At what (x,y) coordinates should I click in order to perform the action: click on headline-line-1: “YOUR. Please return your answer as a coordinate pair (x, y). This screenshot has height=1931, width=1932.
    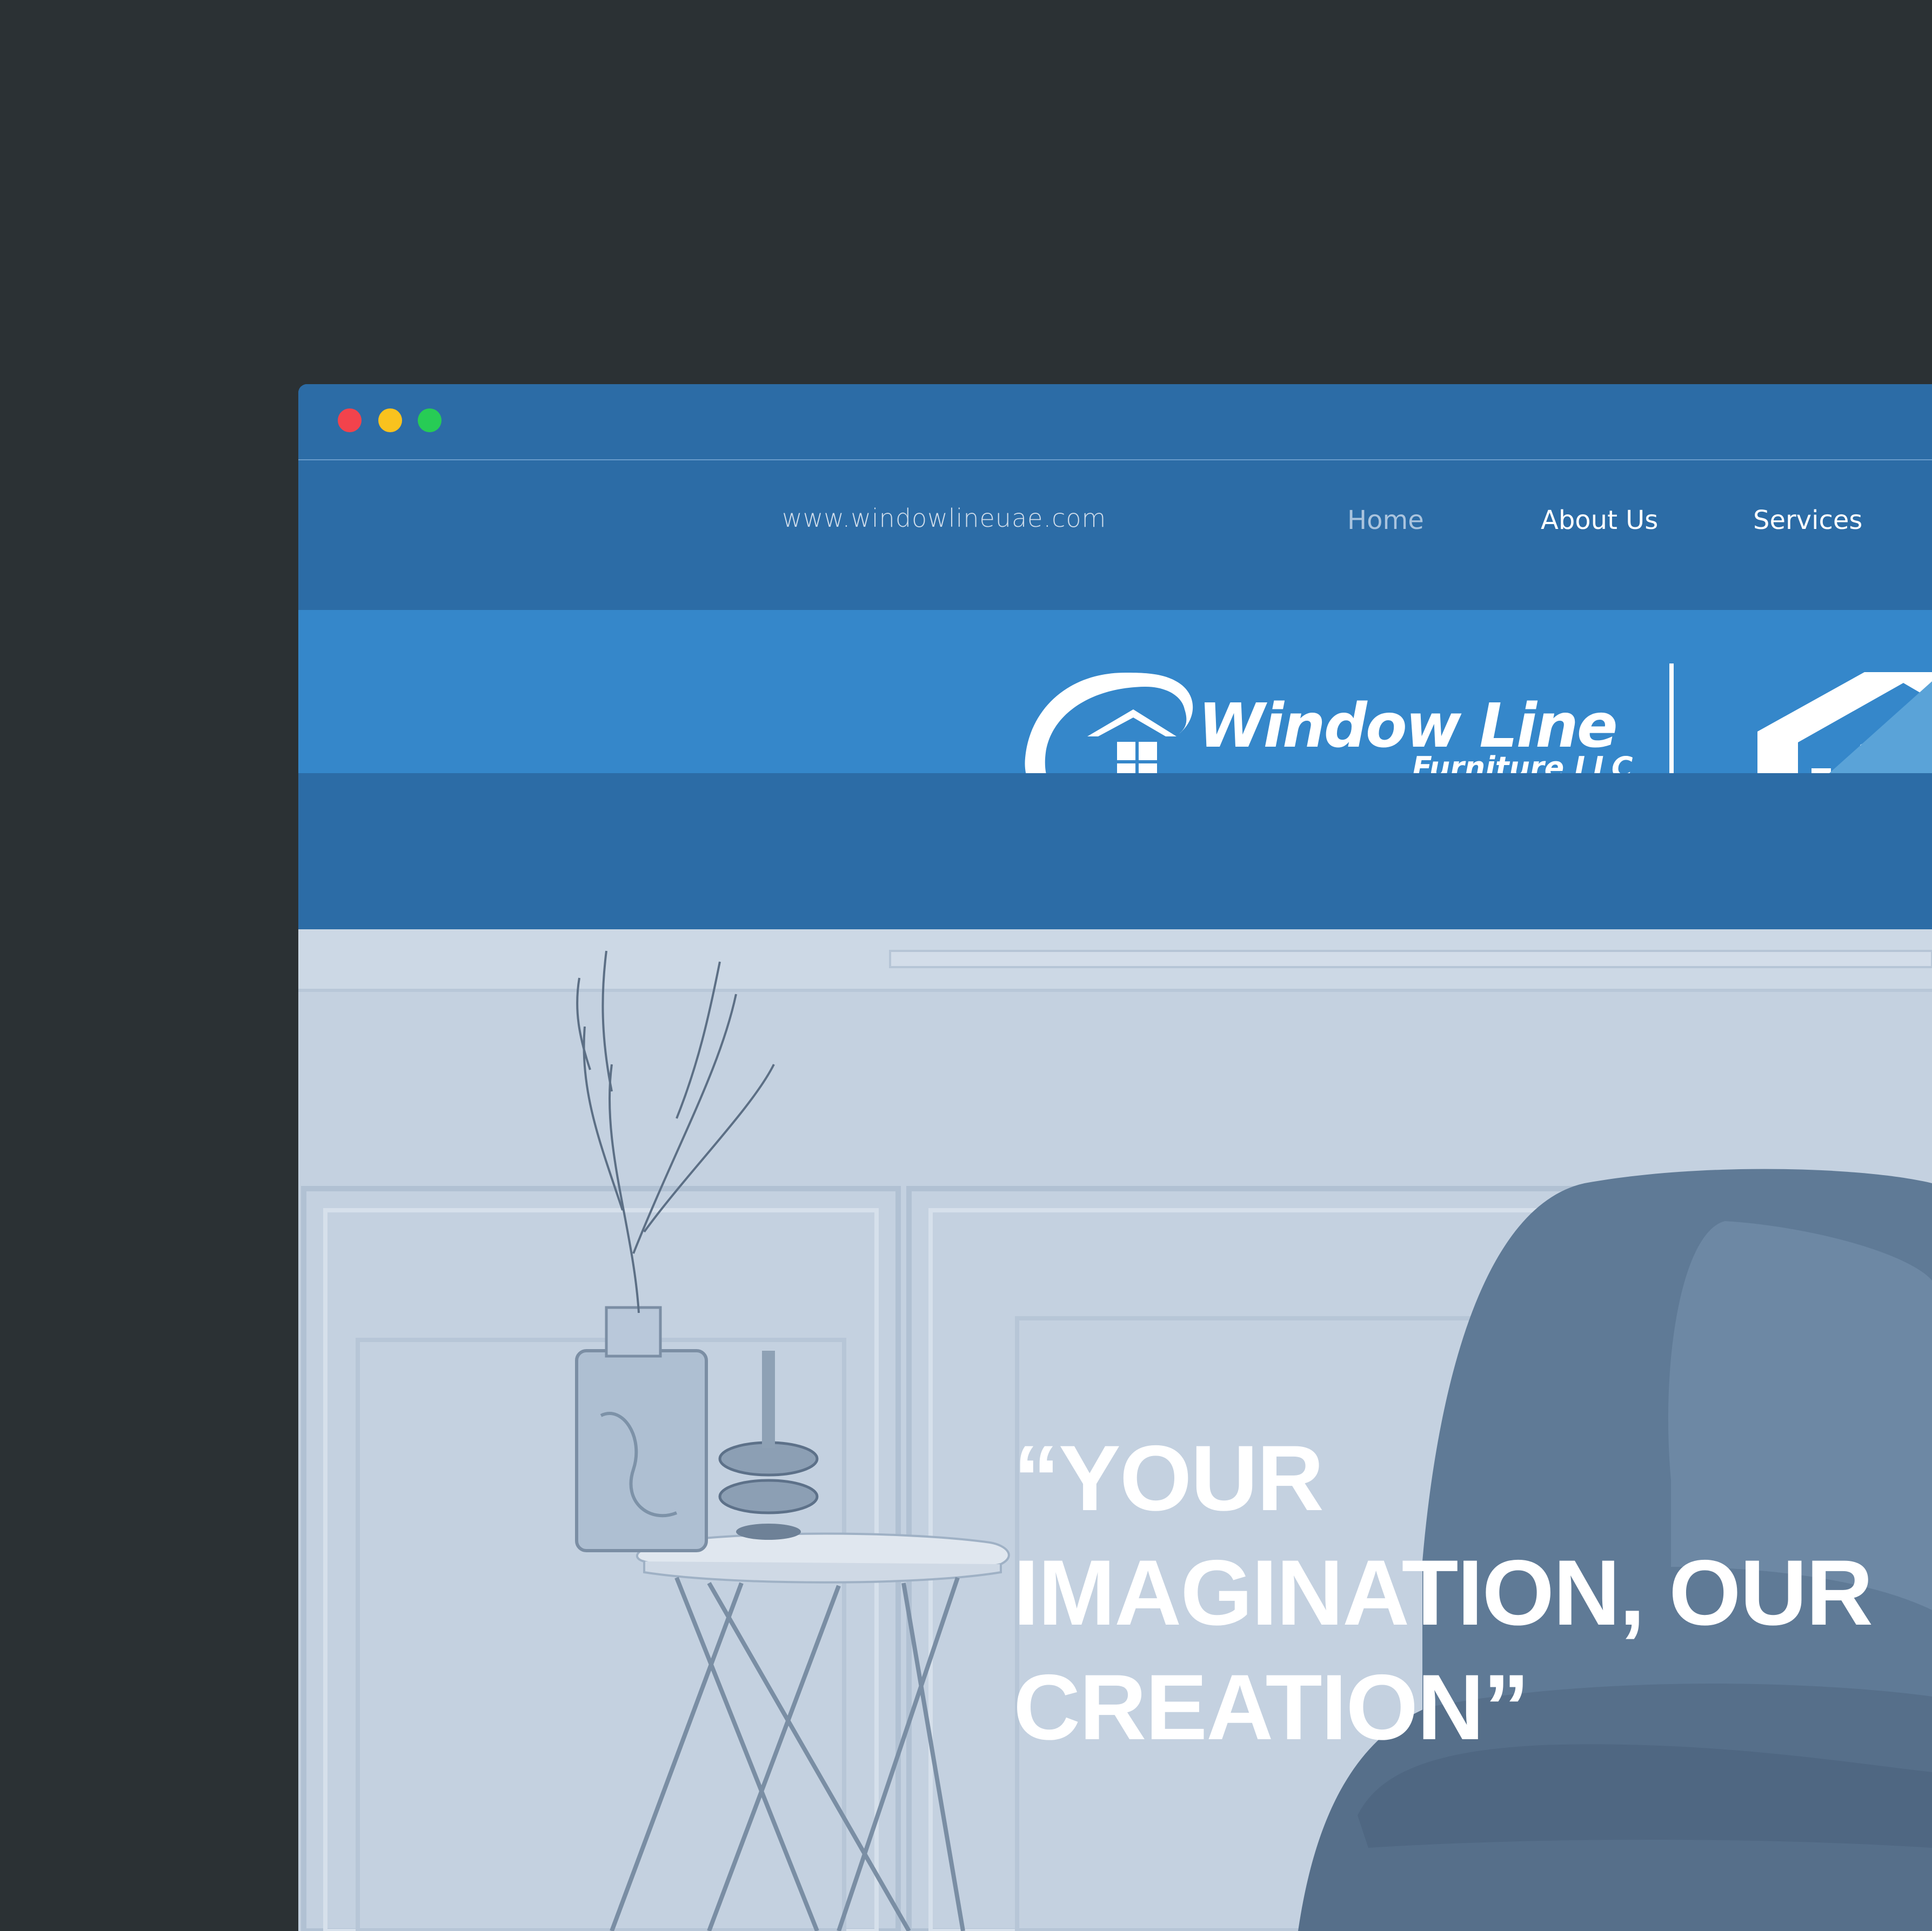
    Looking at the image, I should click on (1168, 1478).